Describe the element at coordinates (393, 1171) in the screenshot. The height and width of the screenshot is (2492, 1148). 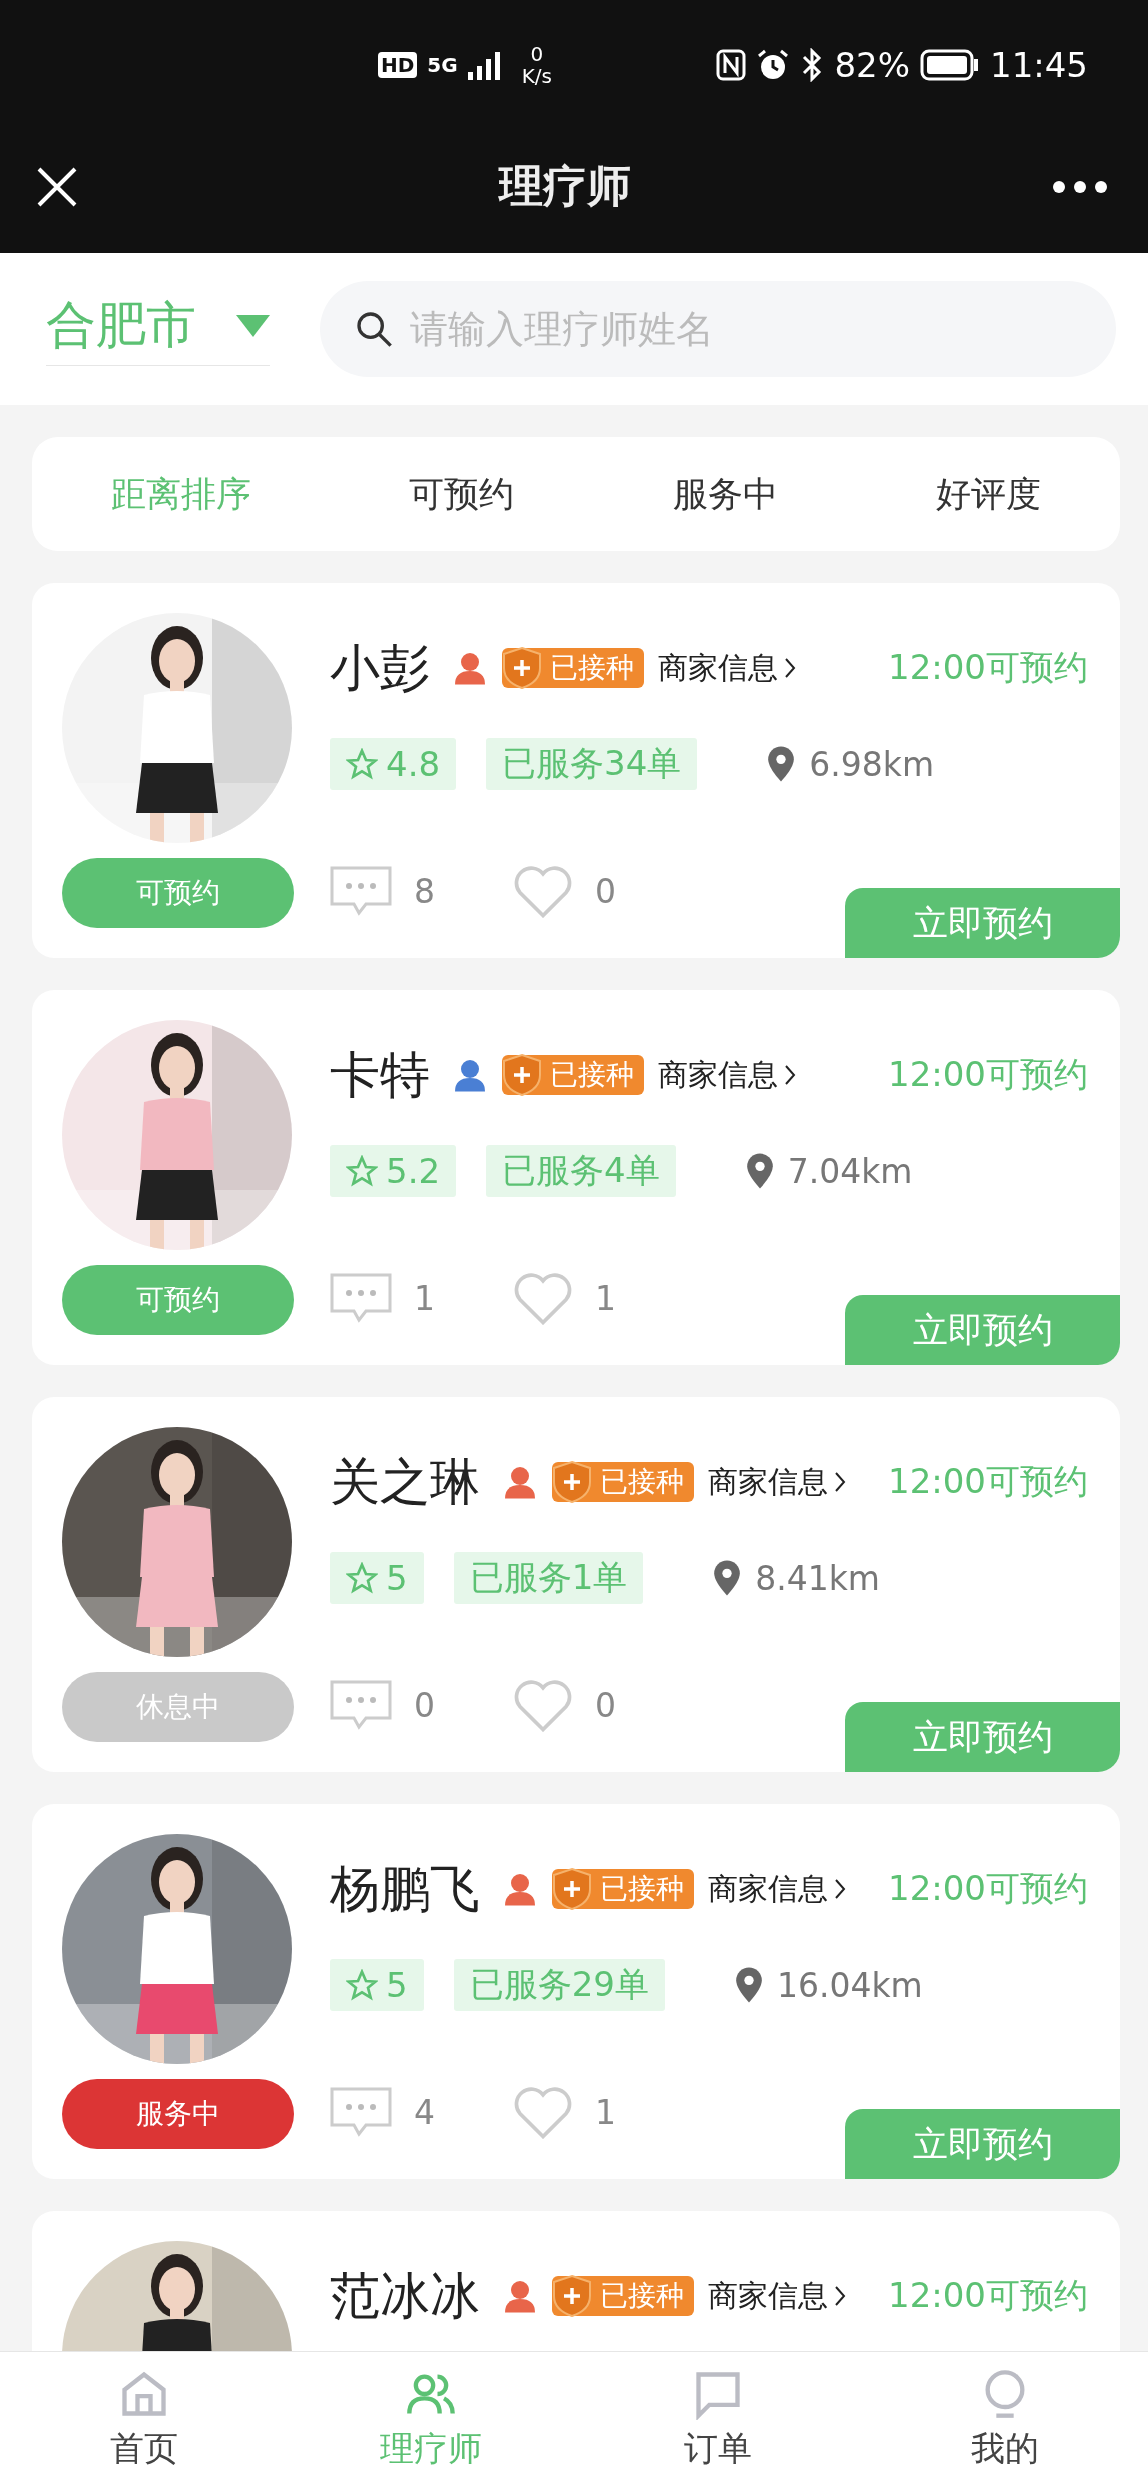
I see `rating-chip: 5.2` at that location.